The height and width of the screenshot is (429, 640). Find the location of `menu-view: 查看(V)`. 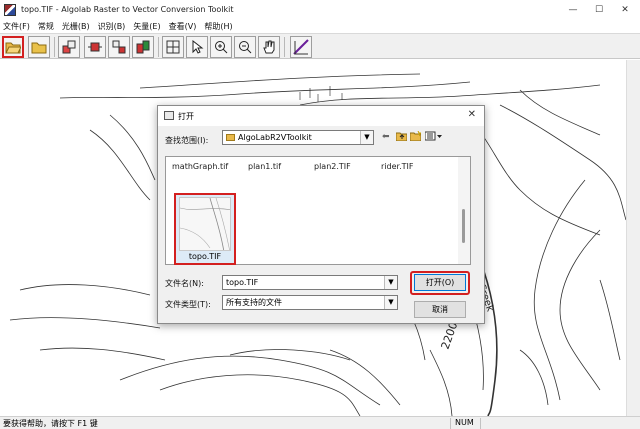

menu-view: 查看(V) is located at coordinates (184, 26).